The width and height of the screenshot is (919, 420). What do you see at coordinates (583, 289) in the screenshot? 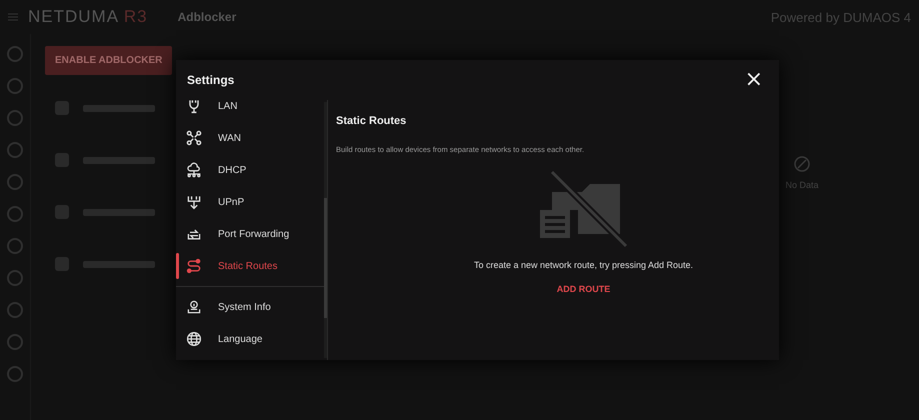
I see `add-route-button: ADD ROUTE` at bounding box center [583, 289].